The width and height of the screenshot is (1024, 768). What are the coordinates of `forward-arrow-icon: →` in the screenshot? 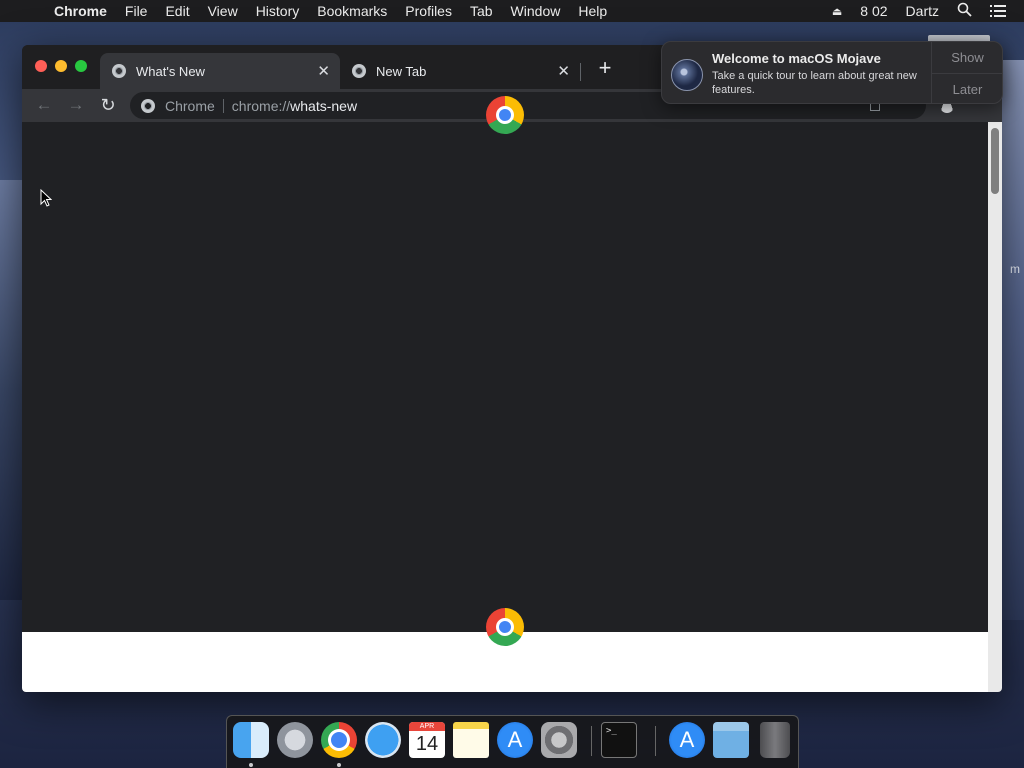 It's located at (76, 105).